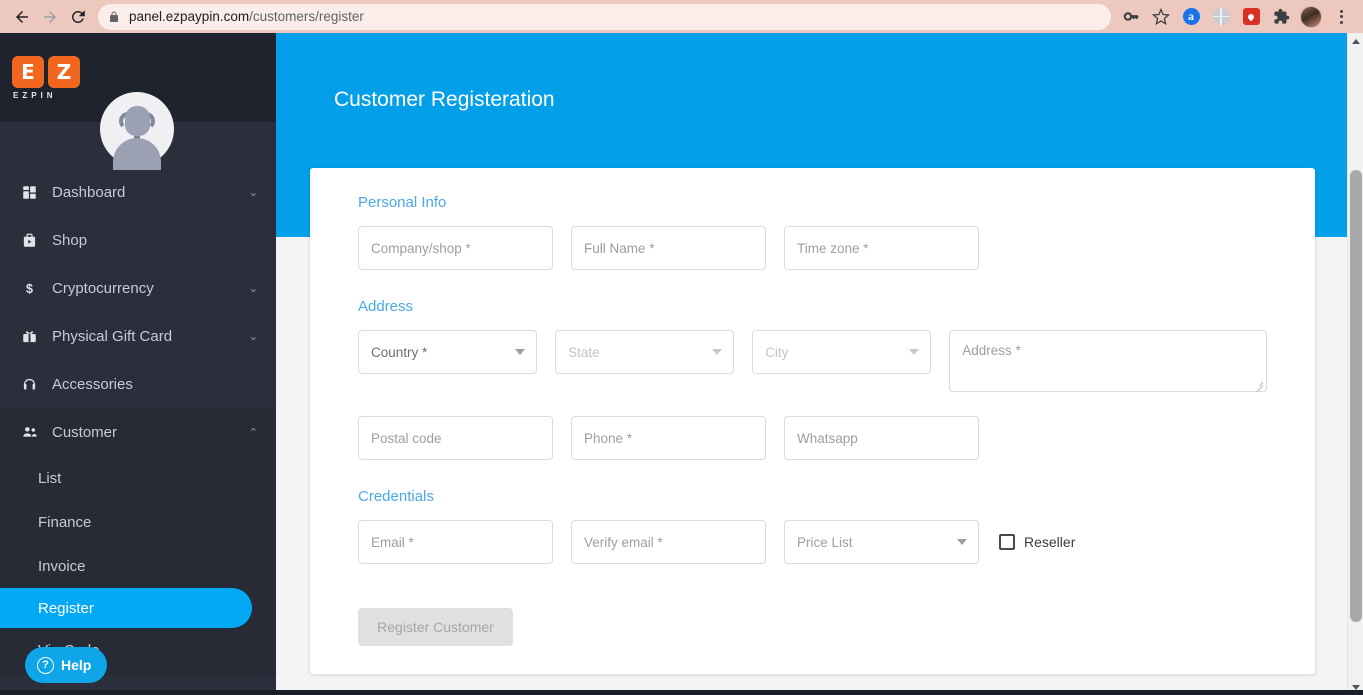 The height and width of the screenshot is (695, 1363). What do you see at coordinates (33, 336) in the screenshot?
I see `gift-card-icon` at bounding box center [33, 336].